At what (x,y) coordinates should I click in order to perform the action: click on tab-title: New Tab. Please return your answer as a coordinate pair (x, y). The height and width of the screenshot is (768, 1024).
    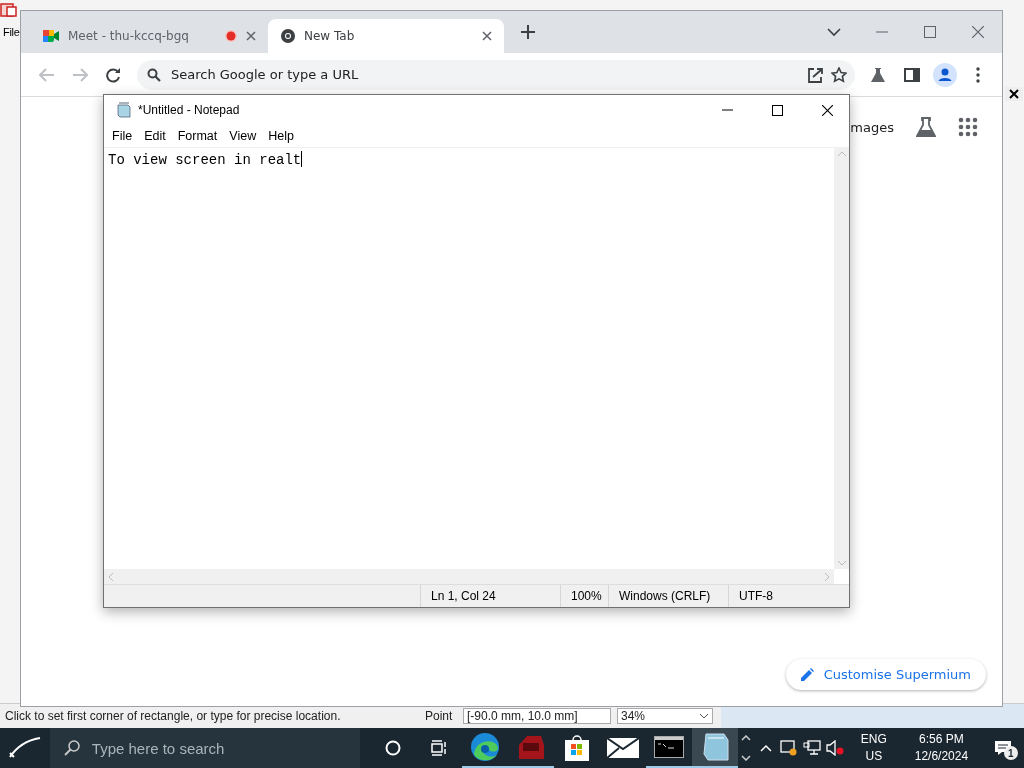
    Looking at the image, I should click on (330, 36).